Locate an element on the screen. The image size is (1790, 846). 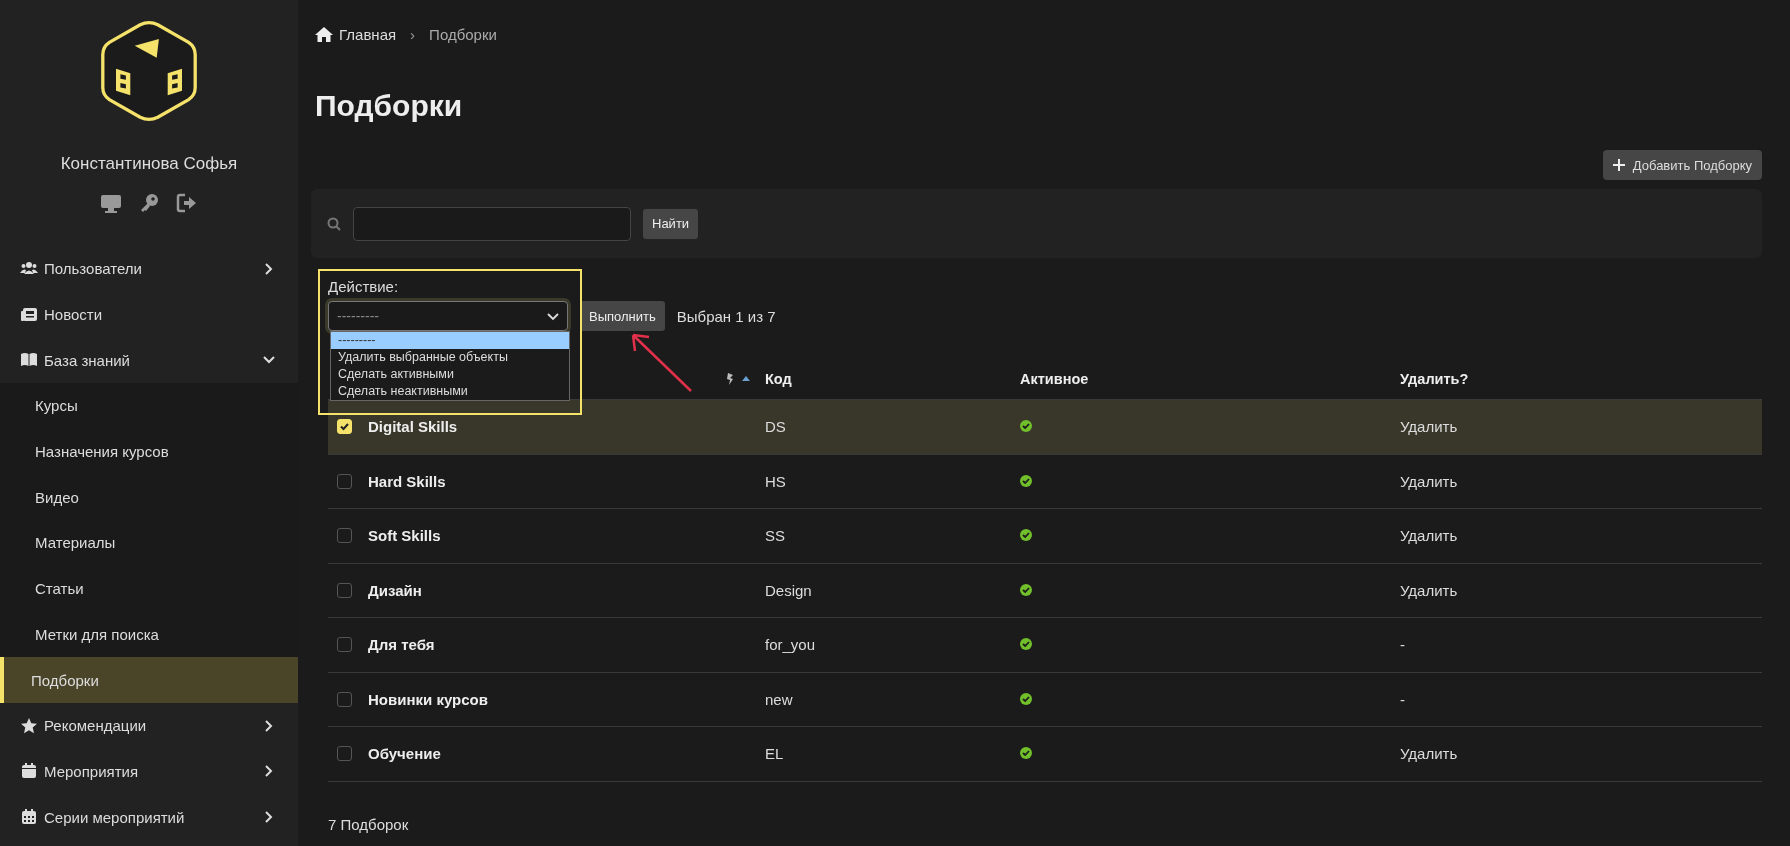
result-count: 7 Подборок is located at coordinates (369, 824).